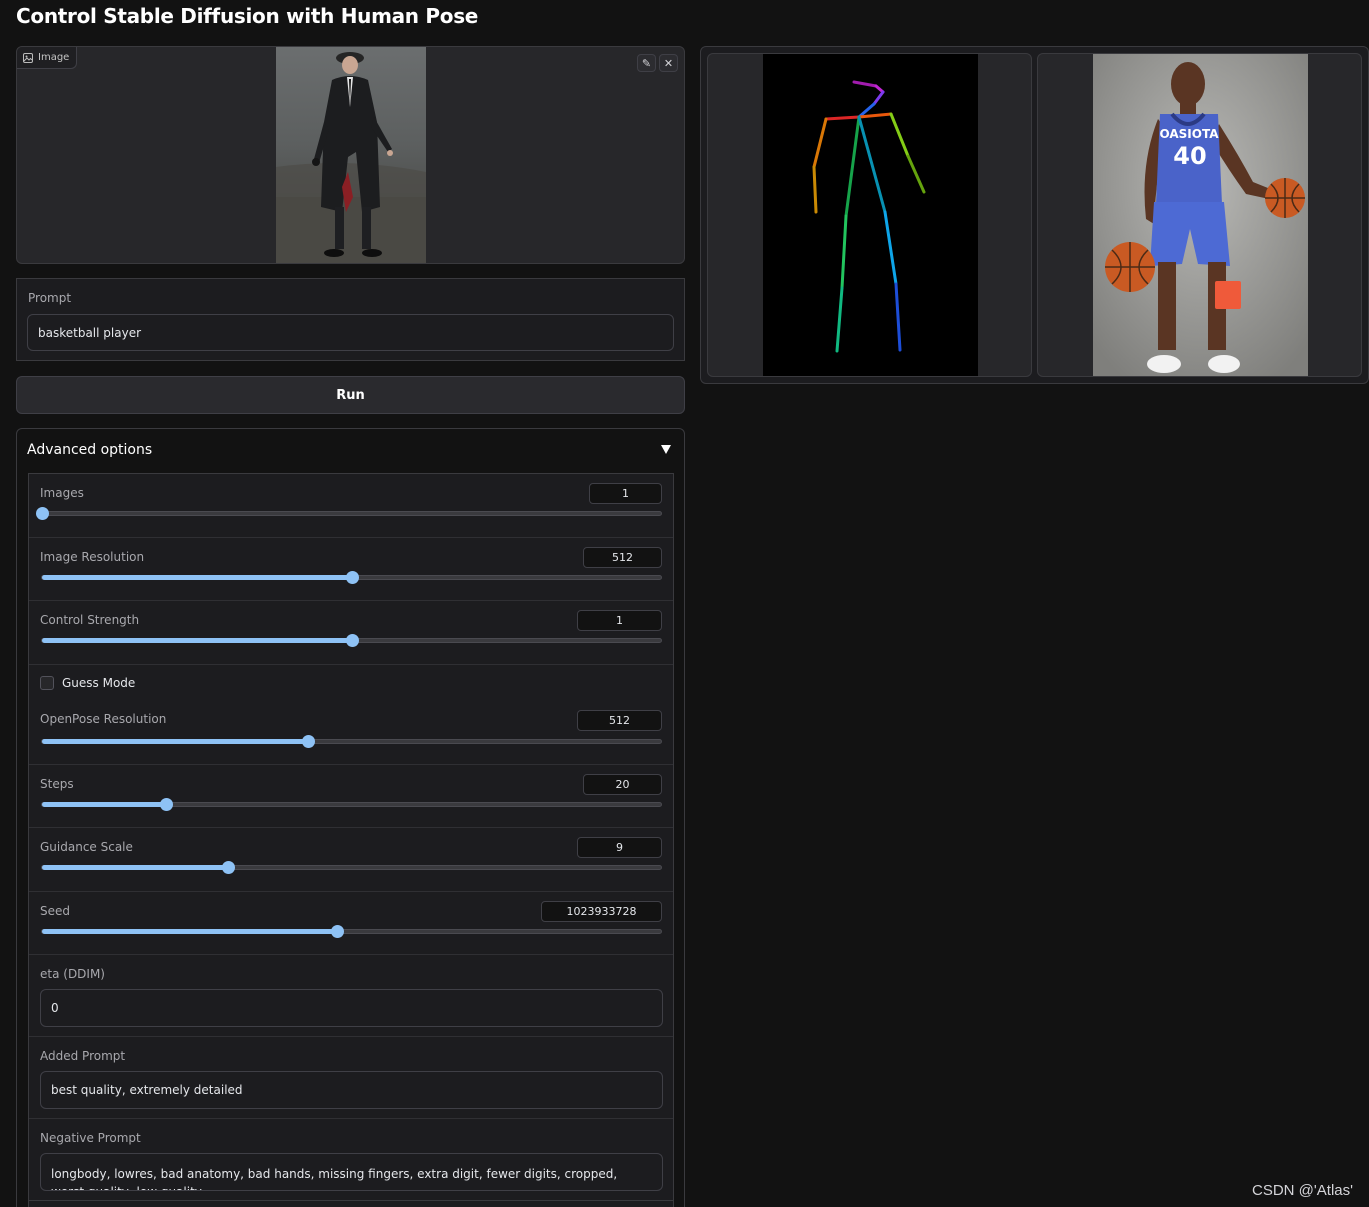 This screenshot has width=1369, height=1207. What do you see at coordinates (351, 1008) in the screenshot?
I see `eta-input: 0` at bounding box center [351, 1008].